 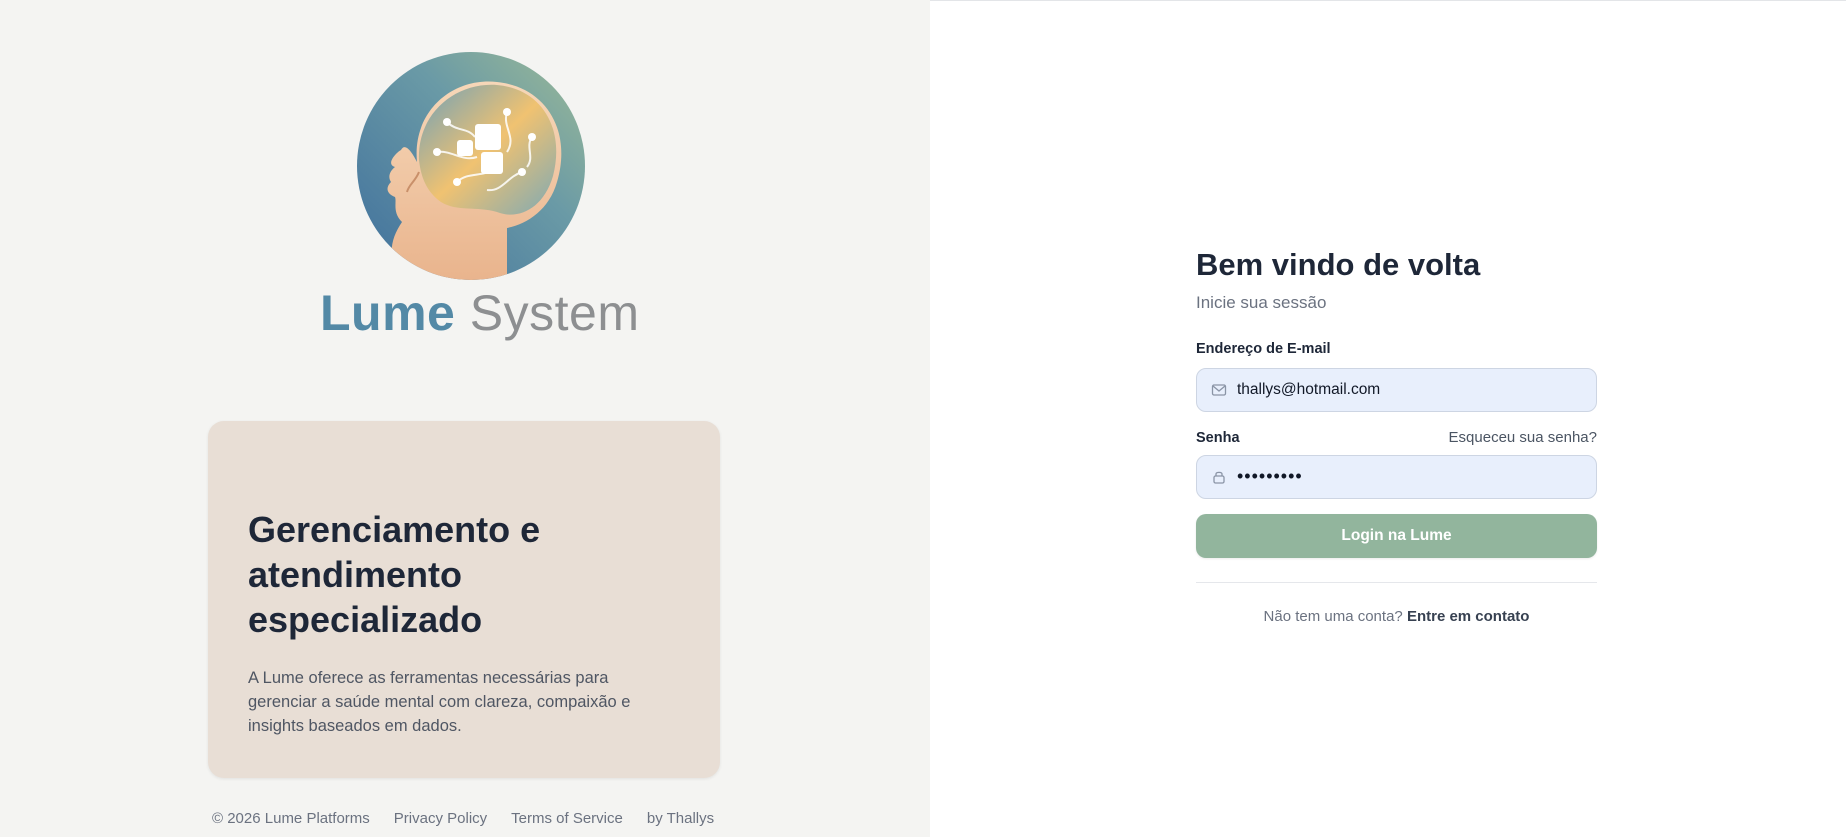 What do you see at coordinates (1396, 536) in the screenshot?
I see `login-button: Login na Lume` at bounding box center [1396, 536].